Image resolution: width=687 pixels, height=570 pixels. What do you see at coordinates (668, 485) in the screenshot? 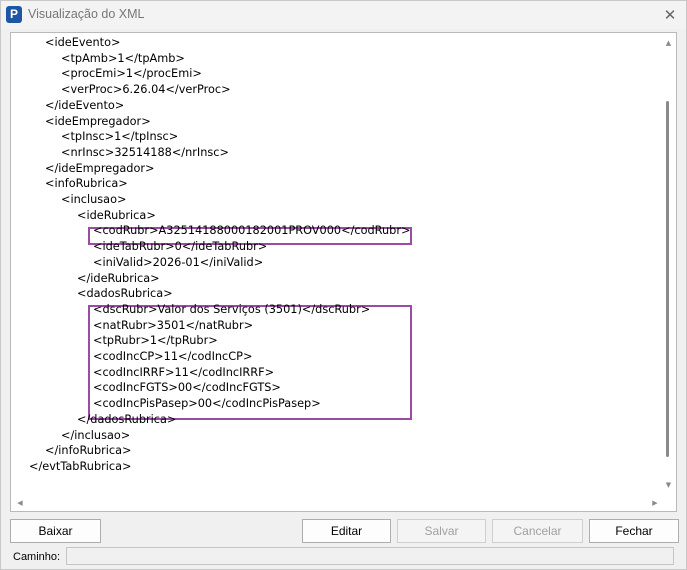
I see `scroll-down-icon: ▼` at bounding box center [668, 485].